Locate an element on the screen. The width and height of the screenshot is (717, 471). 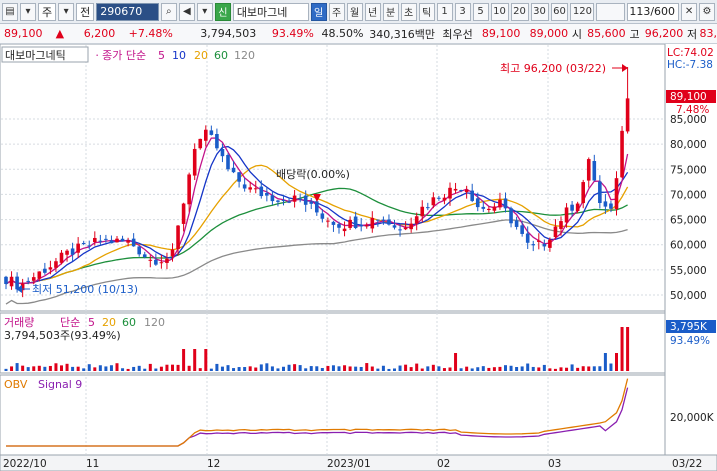
trade-amount: 340,316백만 is located at coordinates (402, 34).